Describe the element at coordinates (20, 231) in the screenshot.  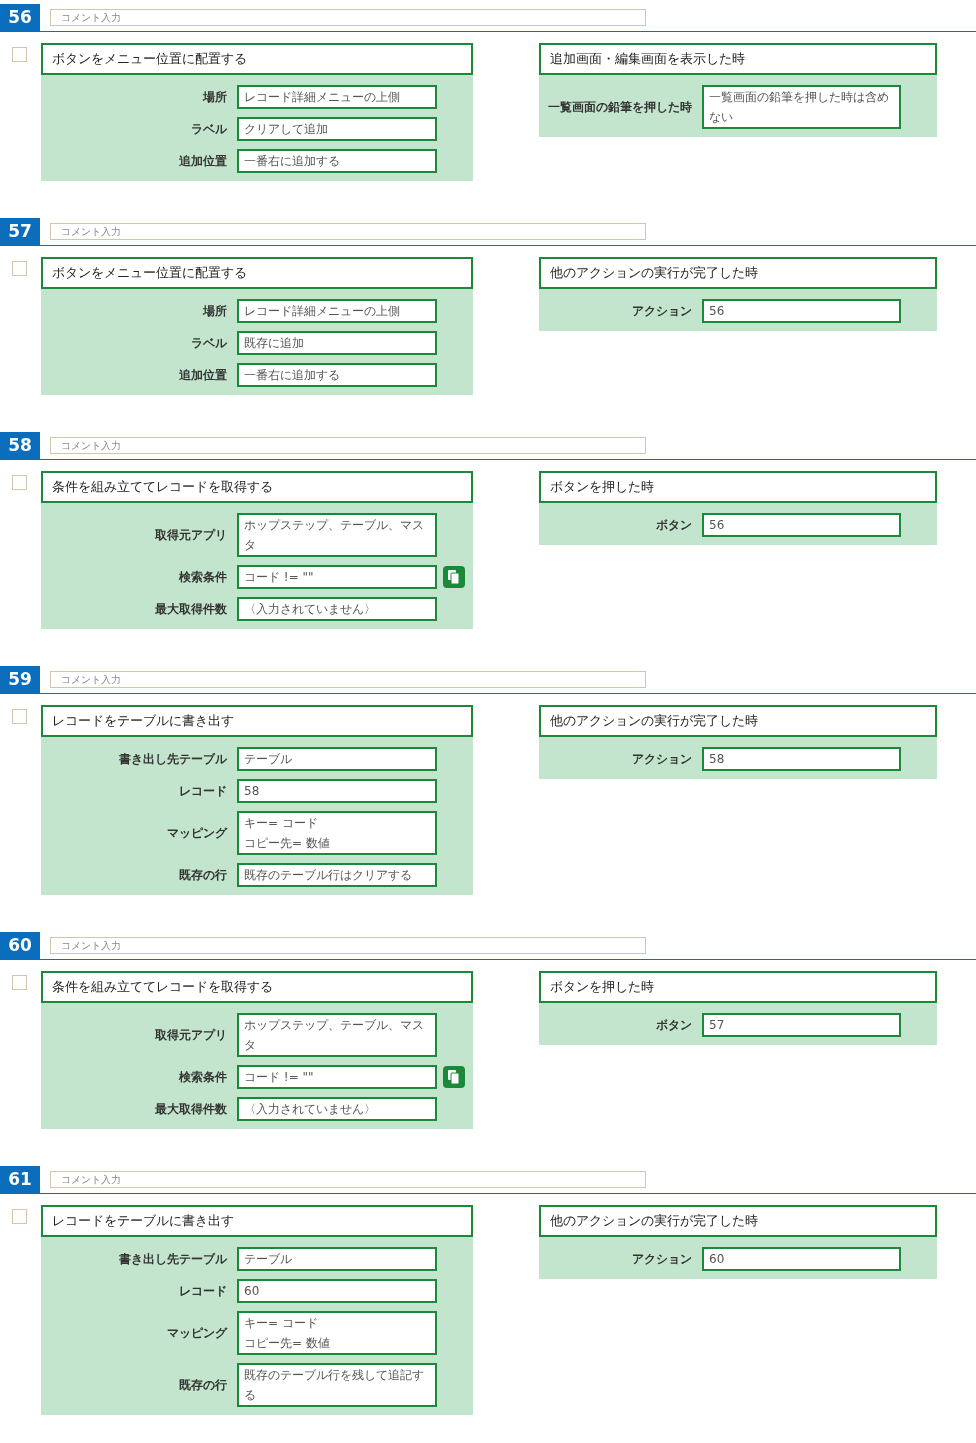
I see `step-number: 57` at that location.